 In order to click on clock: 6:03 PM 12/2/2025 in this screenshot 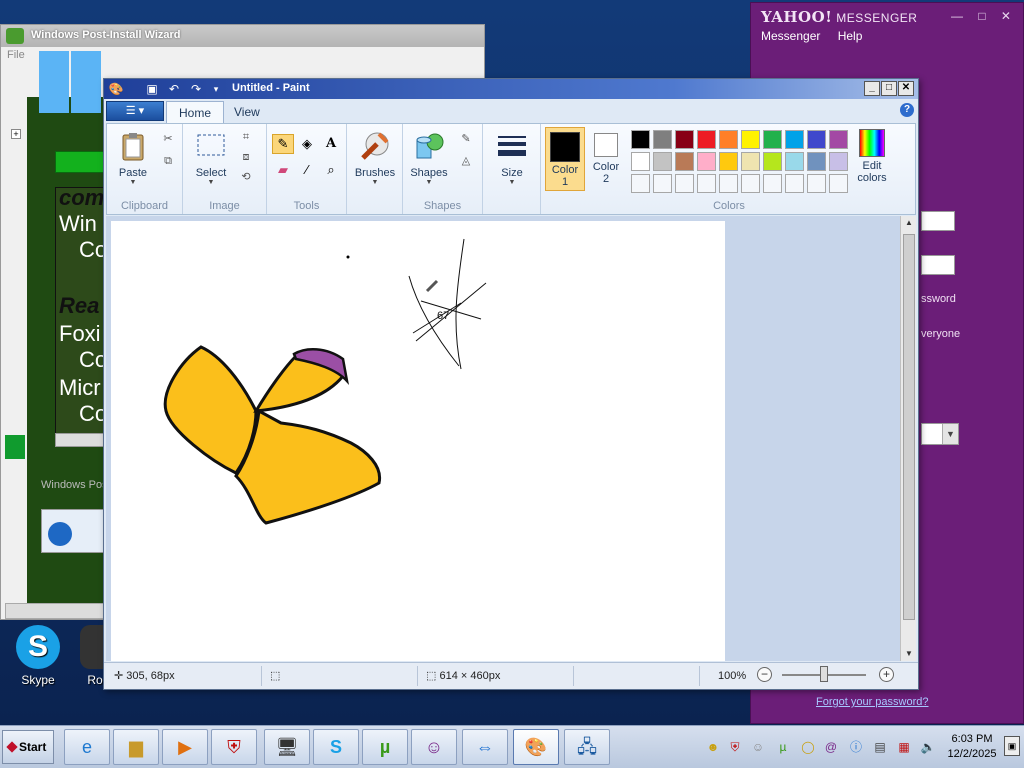, I will do `click(972, 747)`.